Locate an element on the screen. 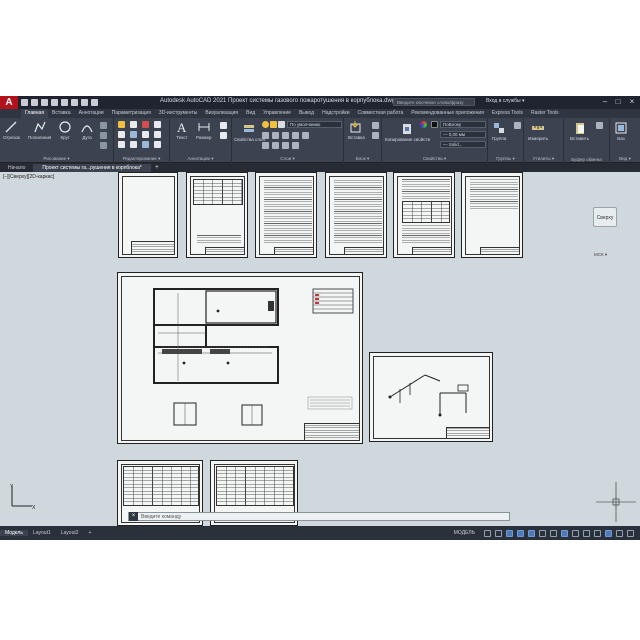 Image resolution: width=640 pixels, height=640 pixels. table-icon is located at coordinates (223, 135).